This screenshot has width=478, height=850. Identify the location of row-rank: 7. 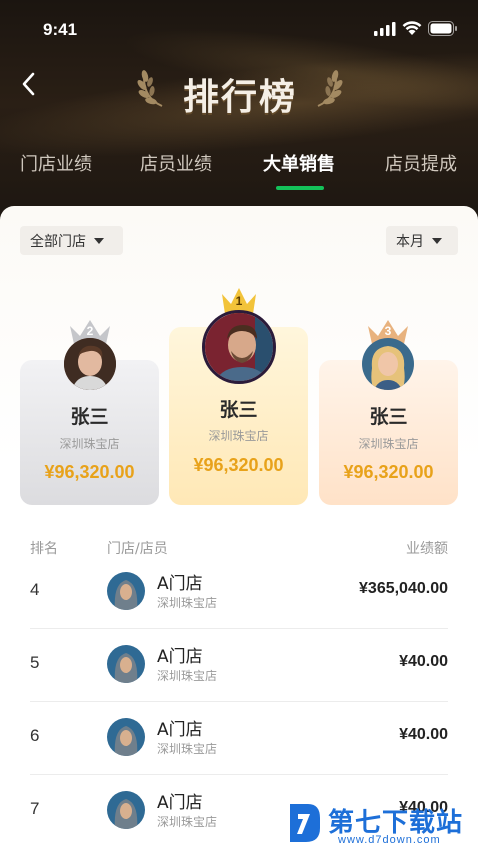
(35, 808).